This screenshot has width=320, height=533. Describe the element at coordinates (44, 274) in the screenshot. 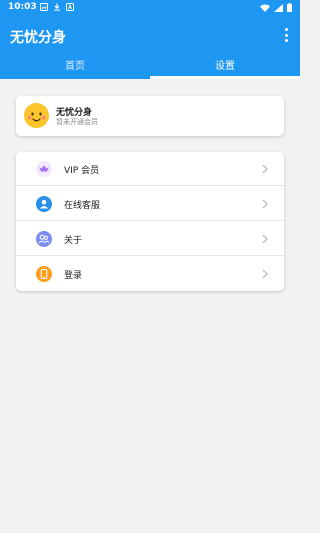

I see `login-icon` at that location.